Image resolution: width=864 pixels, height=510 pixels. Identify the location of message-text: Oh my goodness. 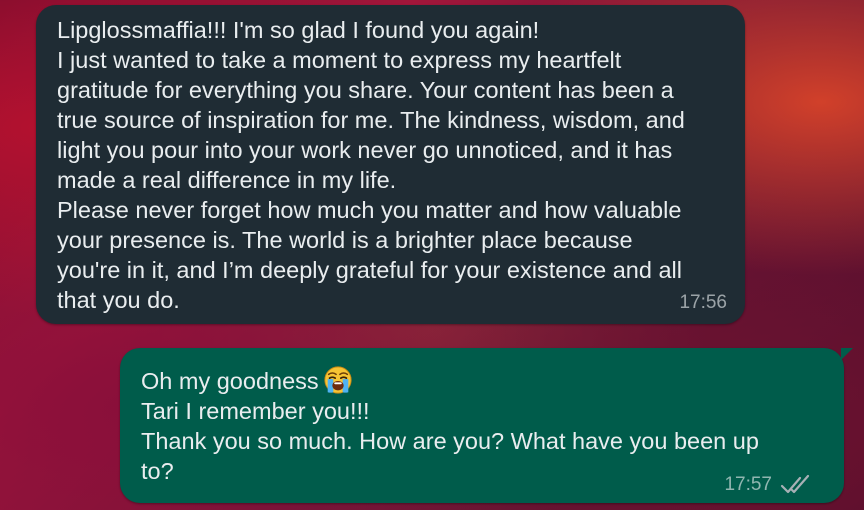
(230, 381).